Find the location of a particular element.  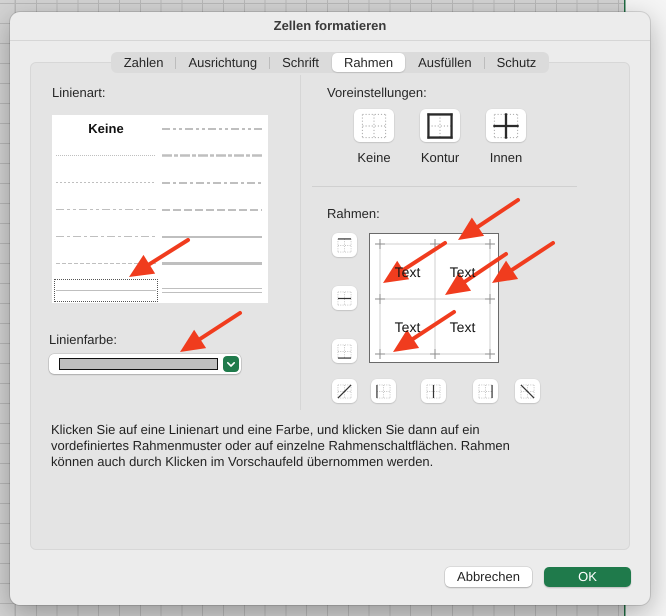

bottom-border-icon is located at coordinates (344, 351).